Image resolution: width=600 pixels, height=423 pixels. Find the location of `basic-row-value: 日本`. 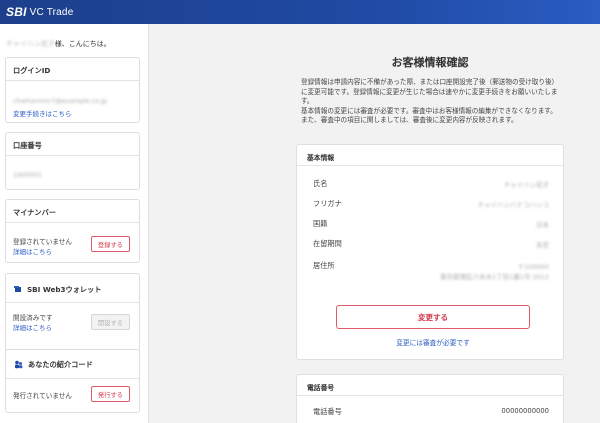

basic-row-value: 日本 is located at coordinates (542, 225).